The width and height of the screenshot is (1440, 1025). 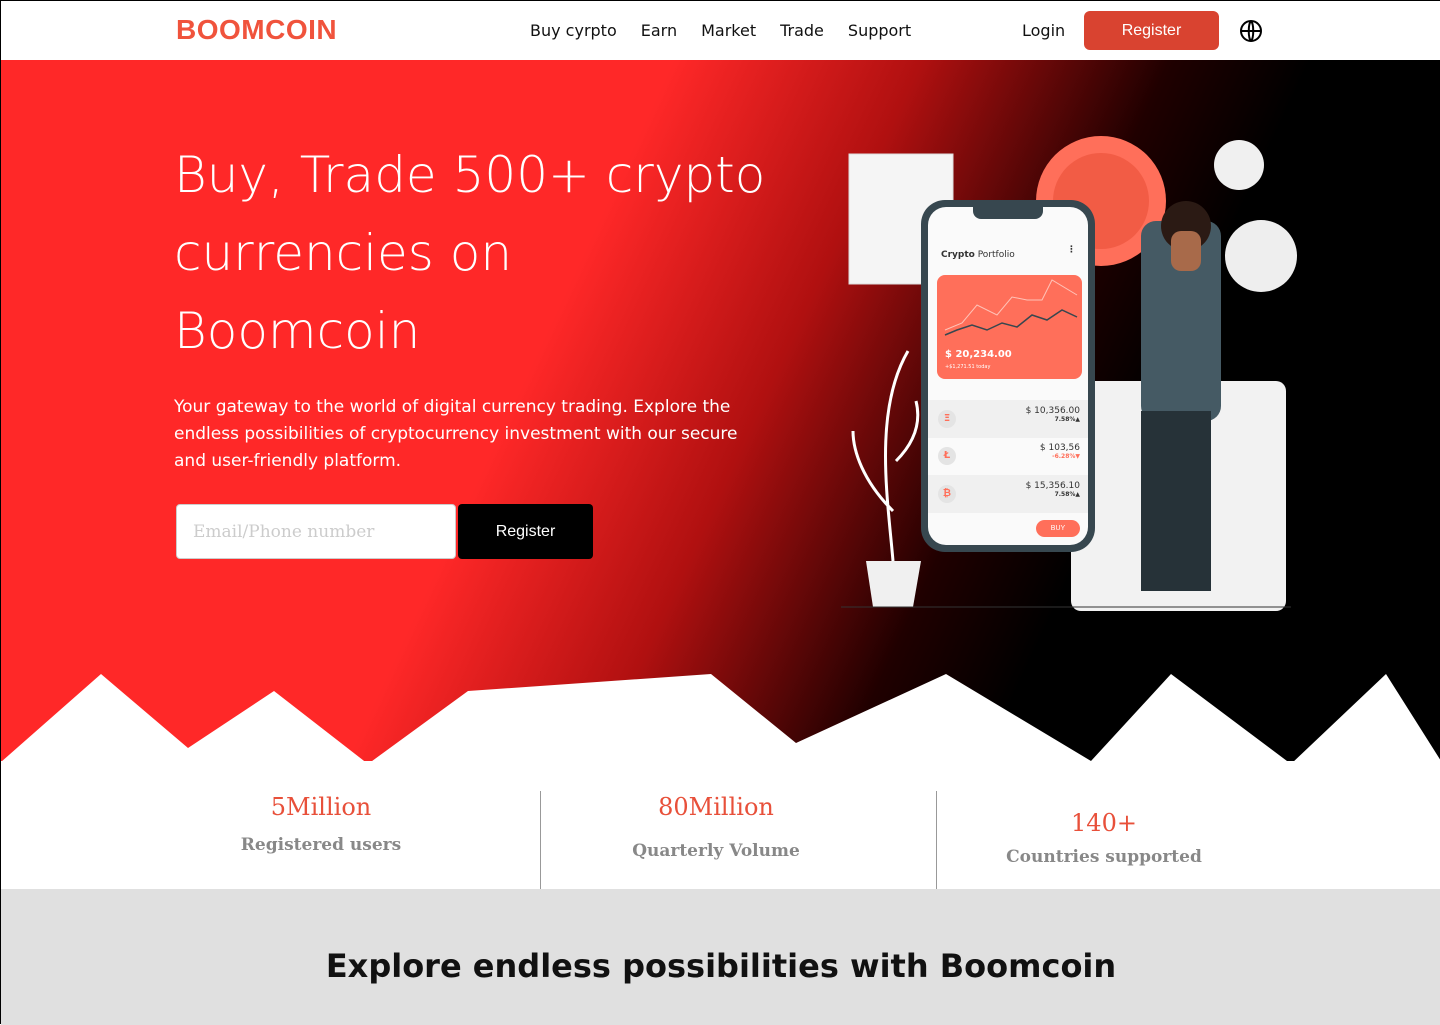 What do you see at coordinates (720, 722) in the screenshot?
I see `mountain-divider` at bounding box center [720, 722].